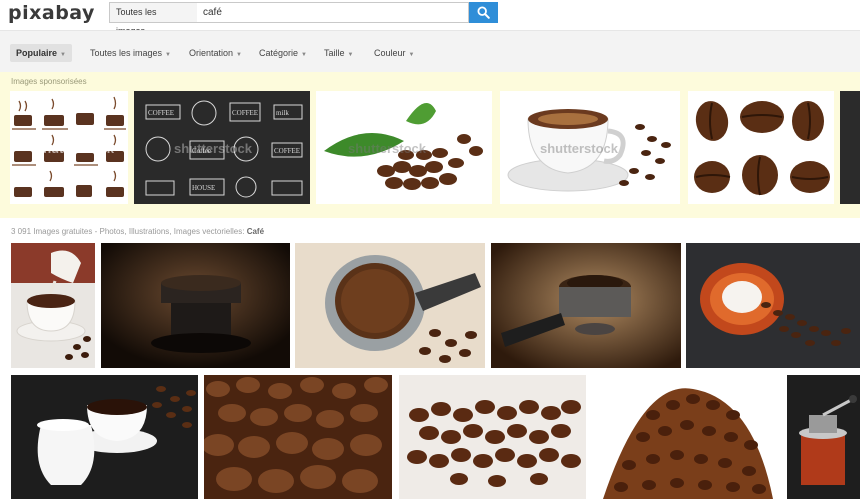 Image resolution: width=860 pixels, height=499 pixels. Describe the element at coordinates (49, 81) in the screenshot. I see `sponsored-label: Images sponsorisées` at that location.